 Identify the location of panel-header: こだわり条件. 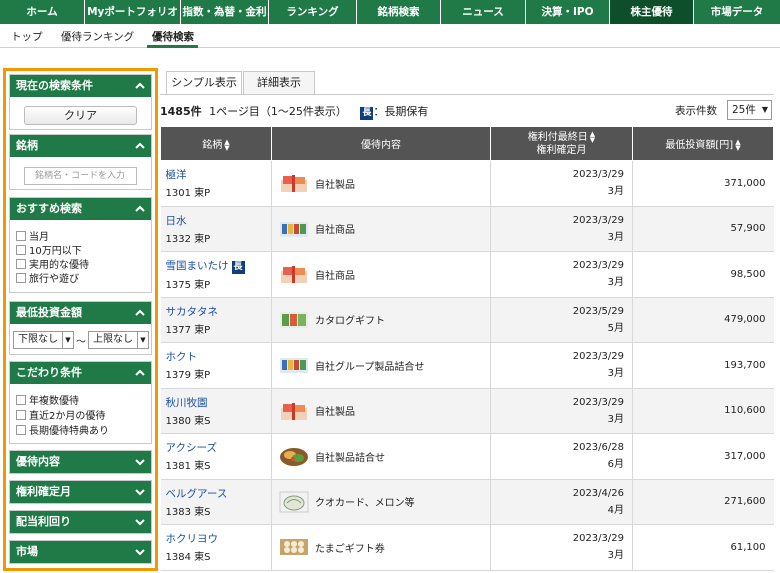
(80, 373).